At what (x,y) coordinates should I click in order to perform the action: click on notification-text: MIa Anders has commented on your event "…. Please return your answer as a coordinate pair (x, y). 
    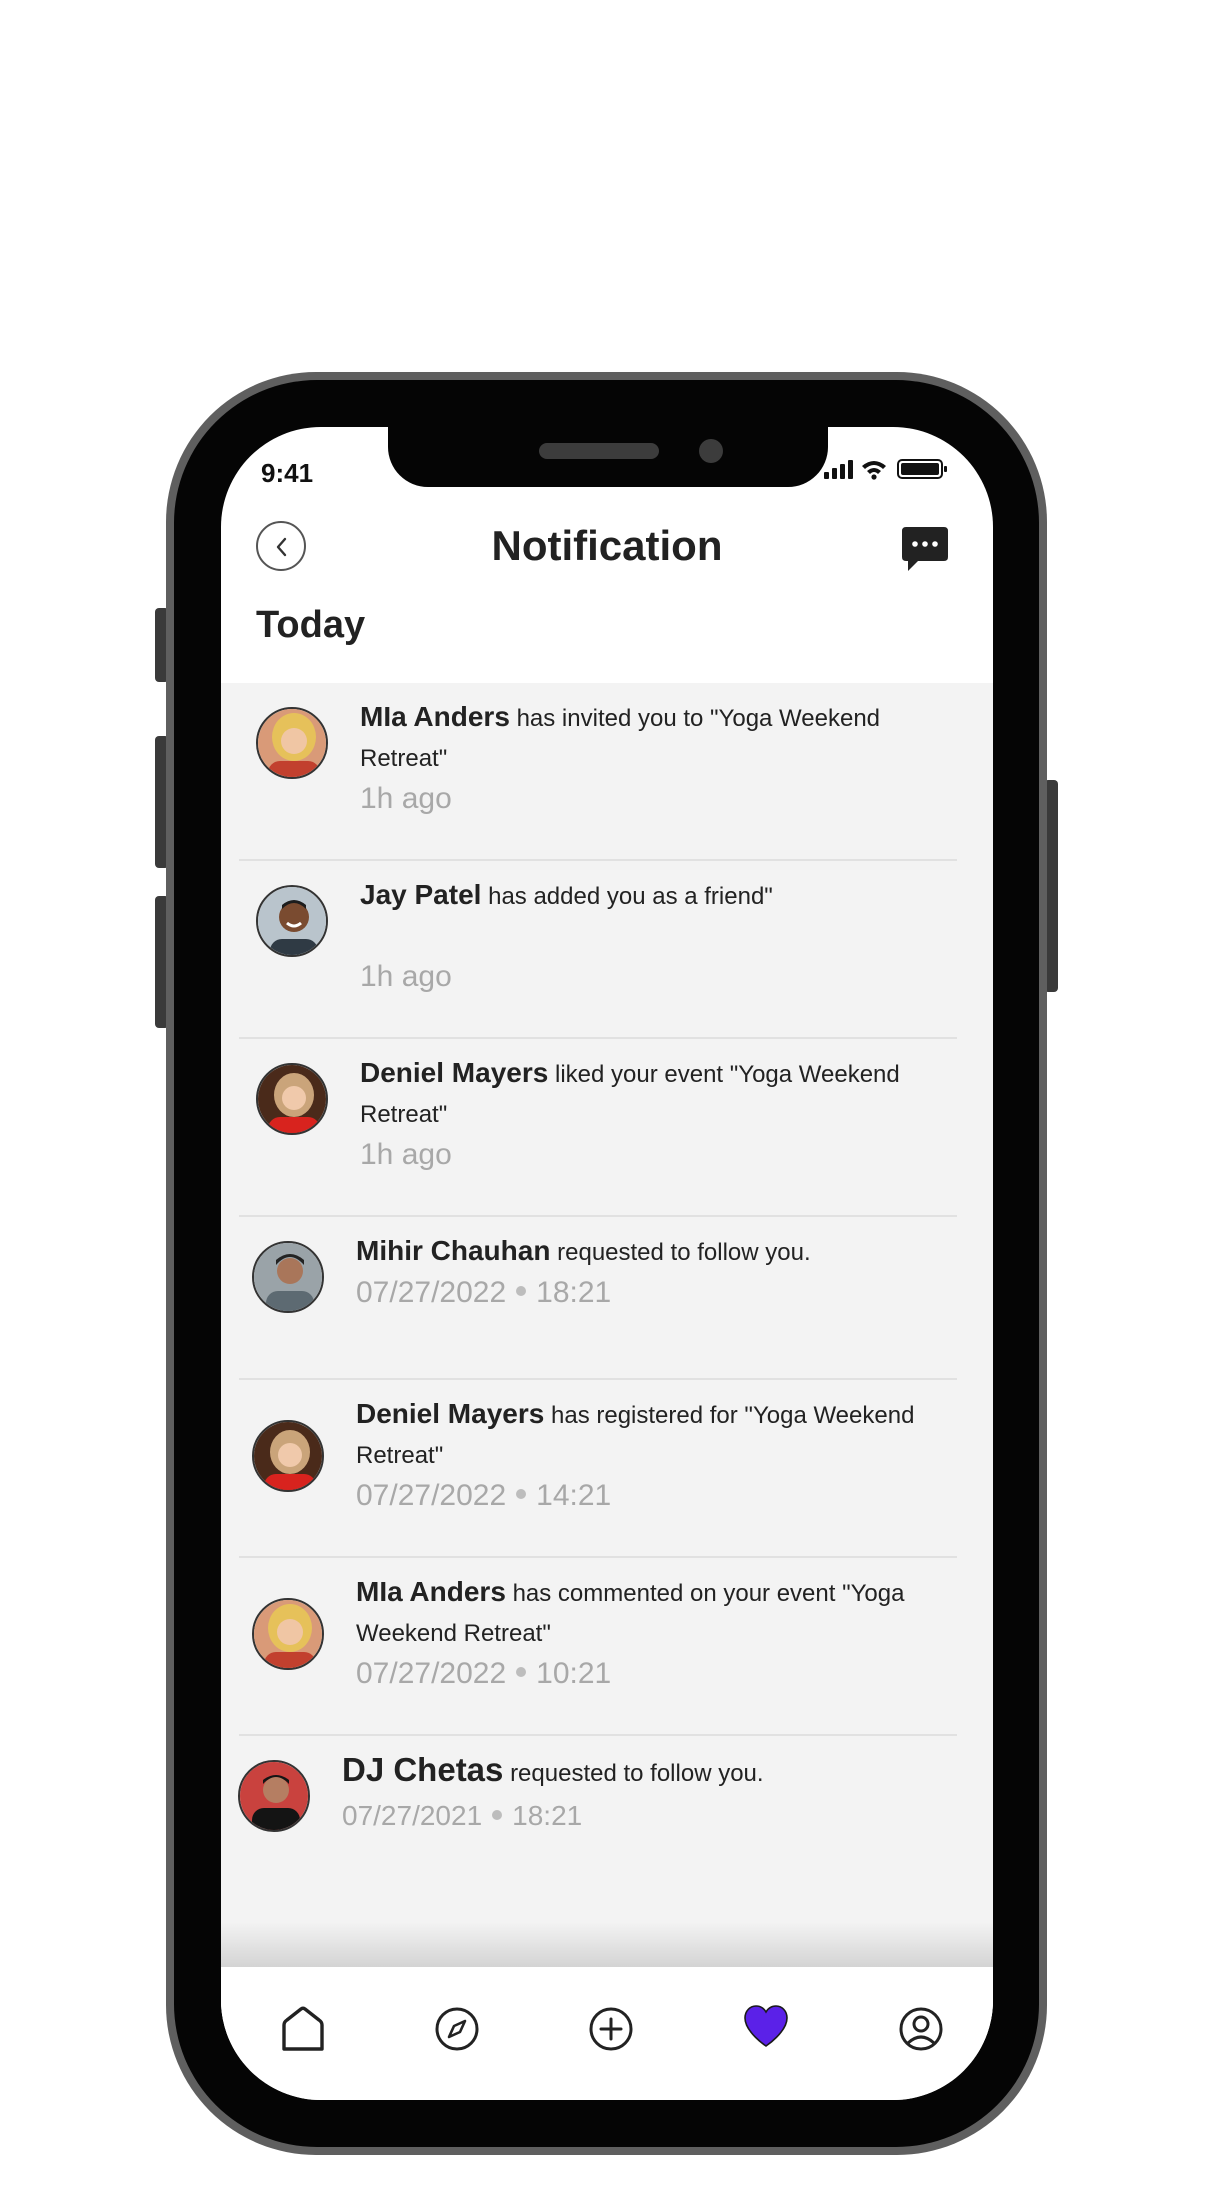
    Looking at the image, I should click on (656, 1613).